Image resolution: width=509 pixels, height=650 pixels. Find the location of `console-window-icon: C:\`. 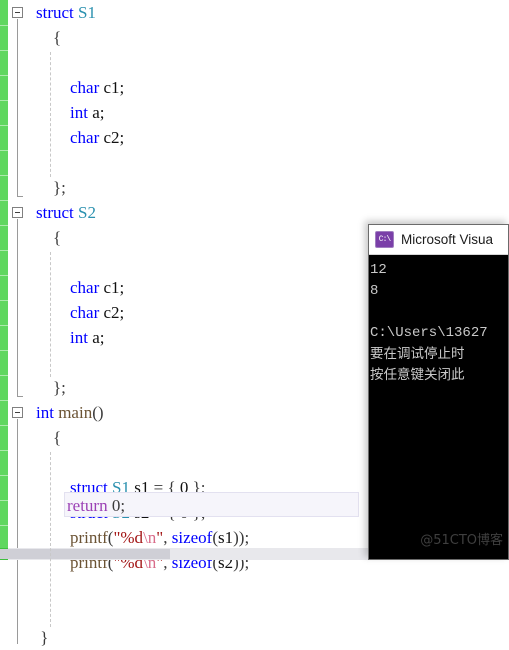

console-window-icon: C:\ is located at coordinates (384, 239).